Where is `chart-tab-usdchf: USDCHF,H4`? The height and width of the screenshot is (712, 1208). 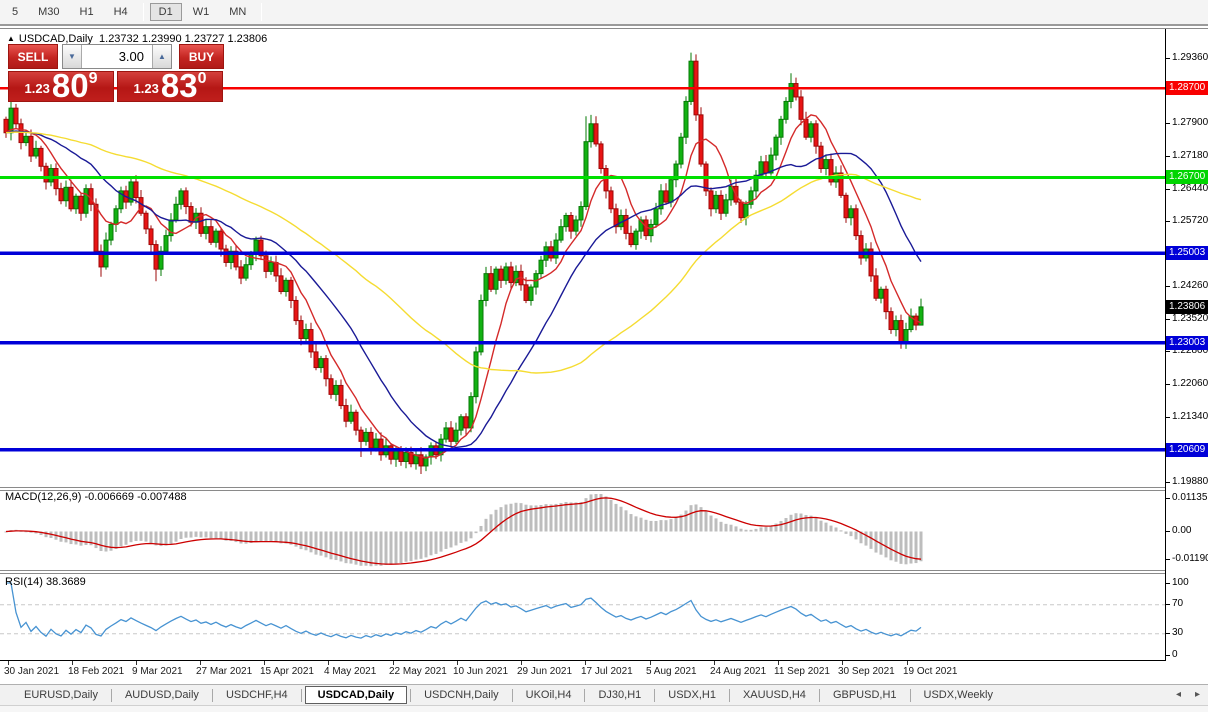 chart-tab-usdchf: USDCHF,H4 is located at coordinates (257, 695).